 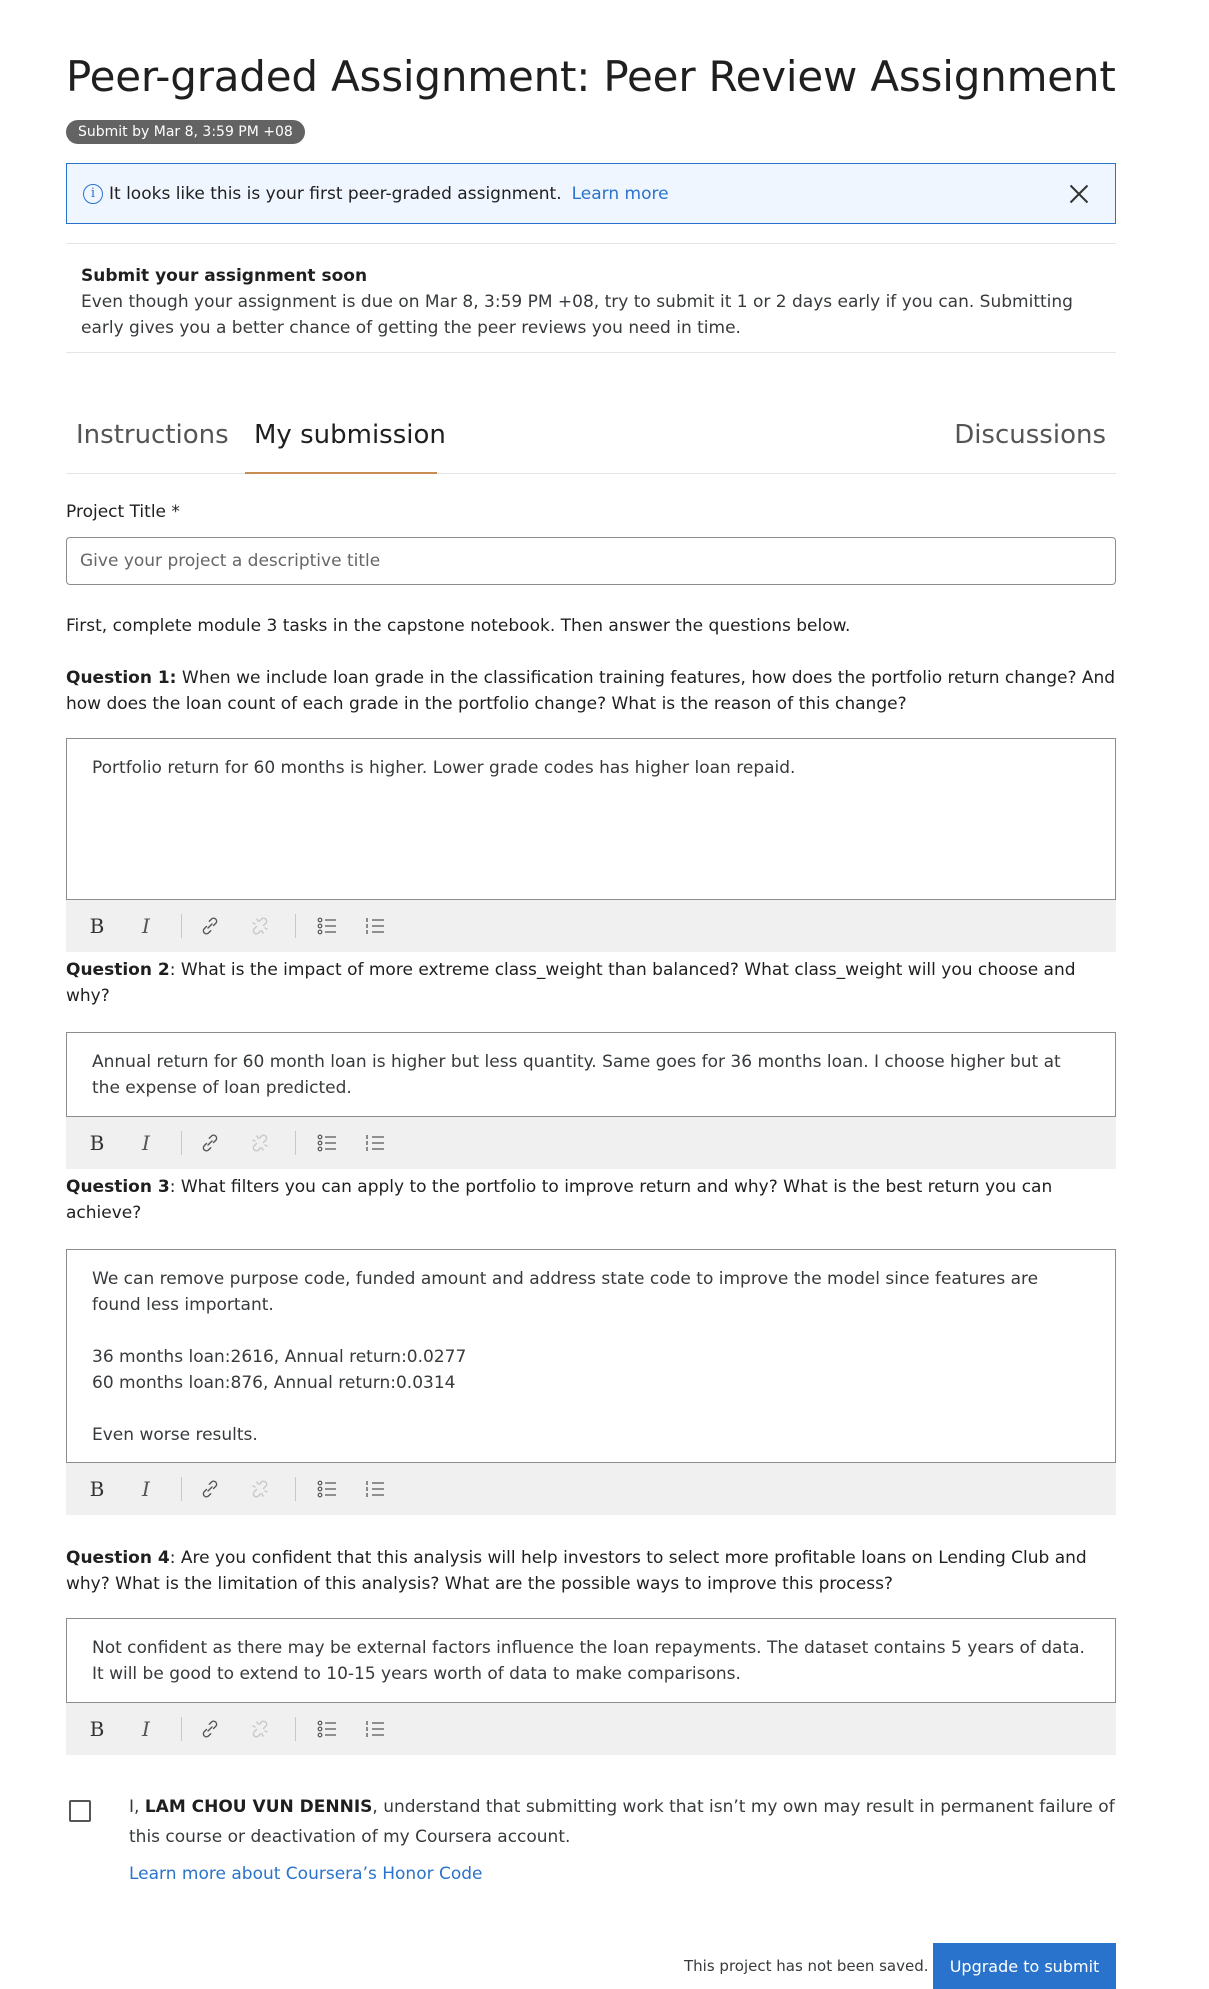 I want to click on honor-prefix: I,, so click(x=137, y=1807).